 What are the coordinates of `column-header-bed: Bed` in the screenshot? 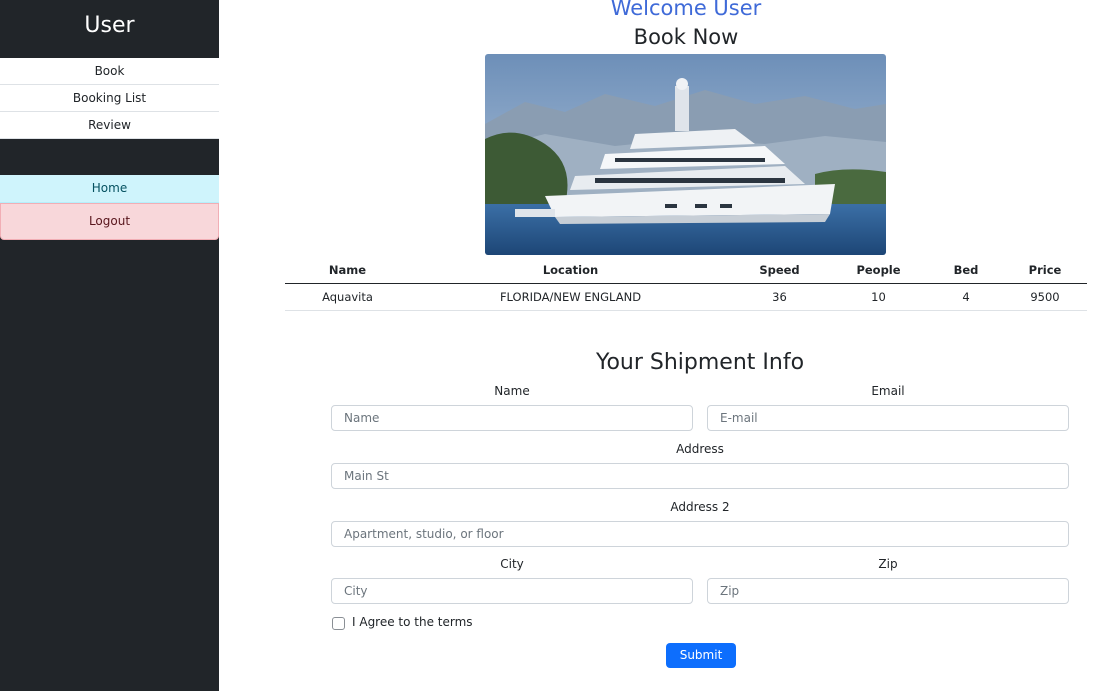 It's located at (966, 271).